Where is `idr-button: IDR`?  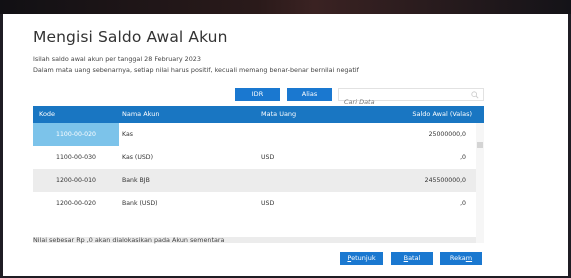
idr-button: IDR is located at coordinates (257, 94).